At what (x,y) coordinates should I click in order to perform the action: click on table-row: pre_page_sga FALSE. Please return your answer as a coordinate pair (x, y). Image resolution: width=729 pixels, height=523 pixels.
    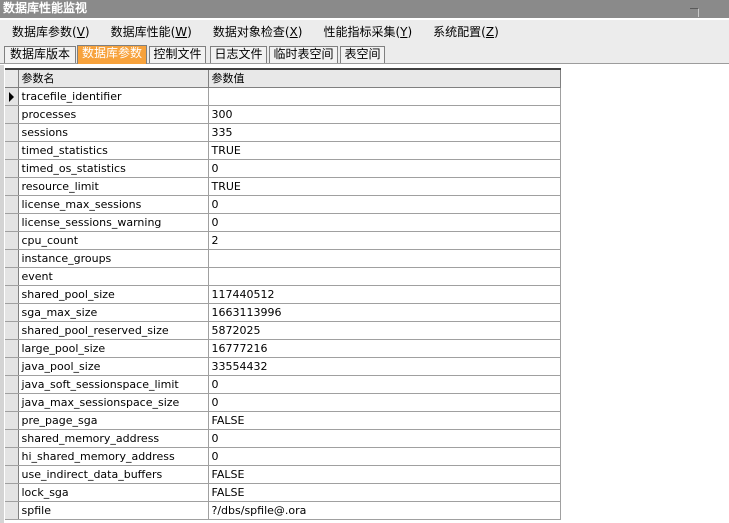
    Looking at the image, I should click on (283, 420).